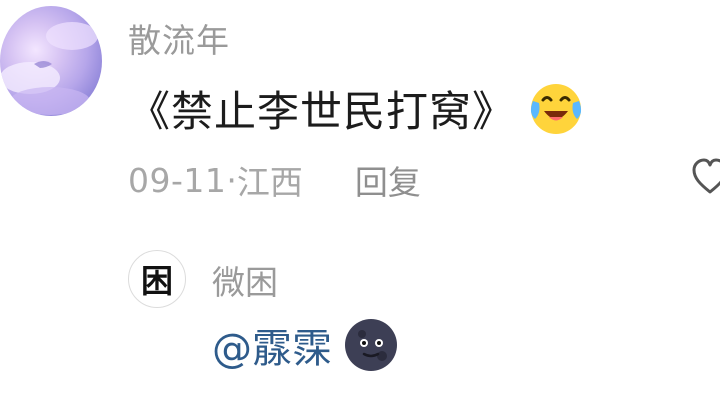  I want to click on user-avatar, so click(51, 61).